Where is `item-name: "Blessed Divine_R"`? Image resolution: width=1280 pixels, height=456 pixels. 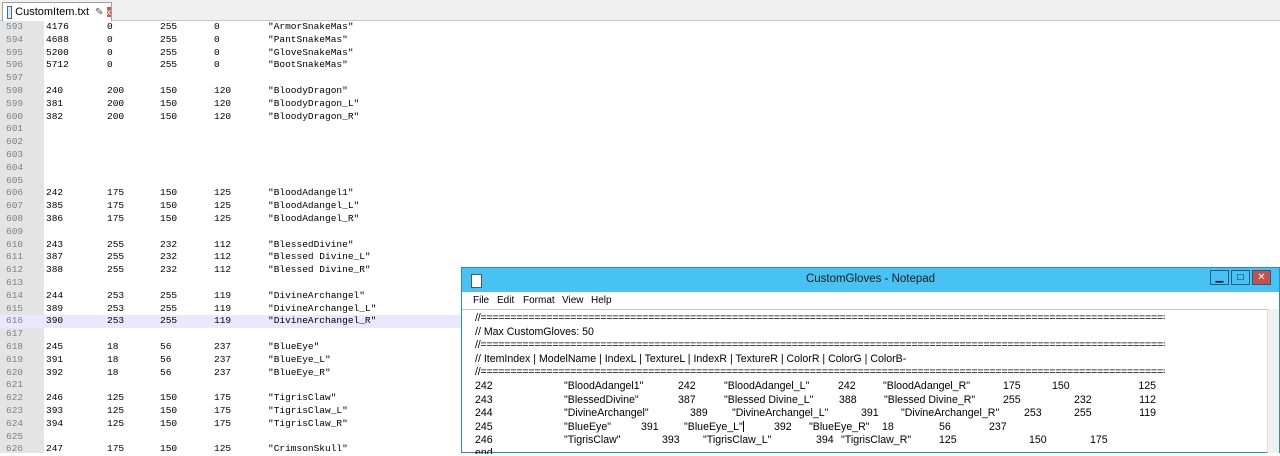 item-name: "Blessed Divine_R" is located at coordinates (319, 270).